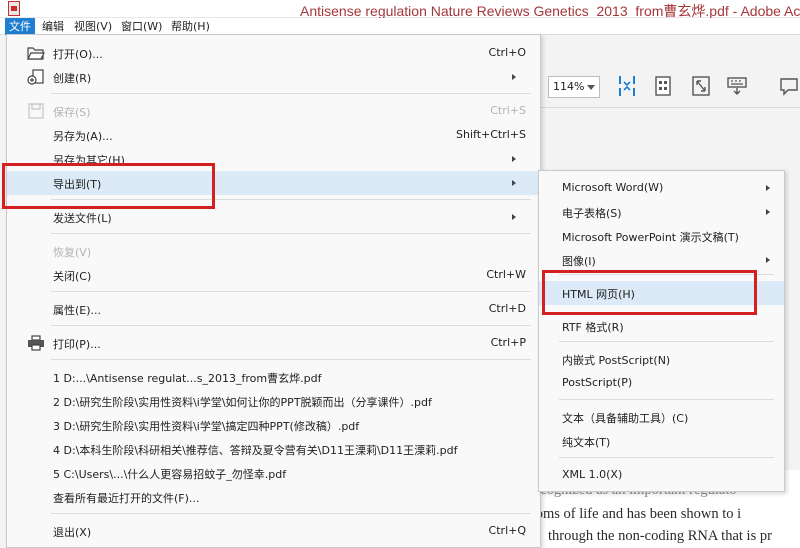 Image resolution: width=800 pixels, height=548 pixels. Describe the element at coordinates (20, 26) in the screenshot. I see `menu-file: 文件` at that location.